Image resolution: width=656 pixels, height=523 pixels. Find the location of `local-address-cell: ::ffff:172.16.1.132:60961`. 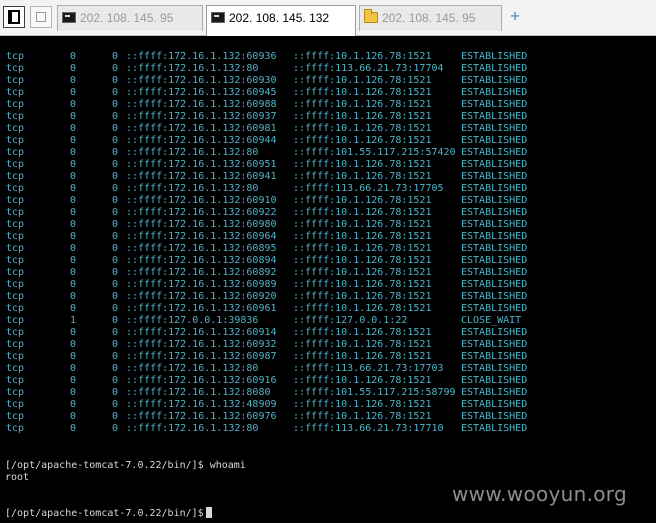

local-address-cell: ::ffff:172.16.1.132:60961 is located at coordinates (201, 308).